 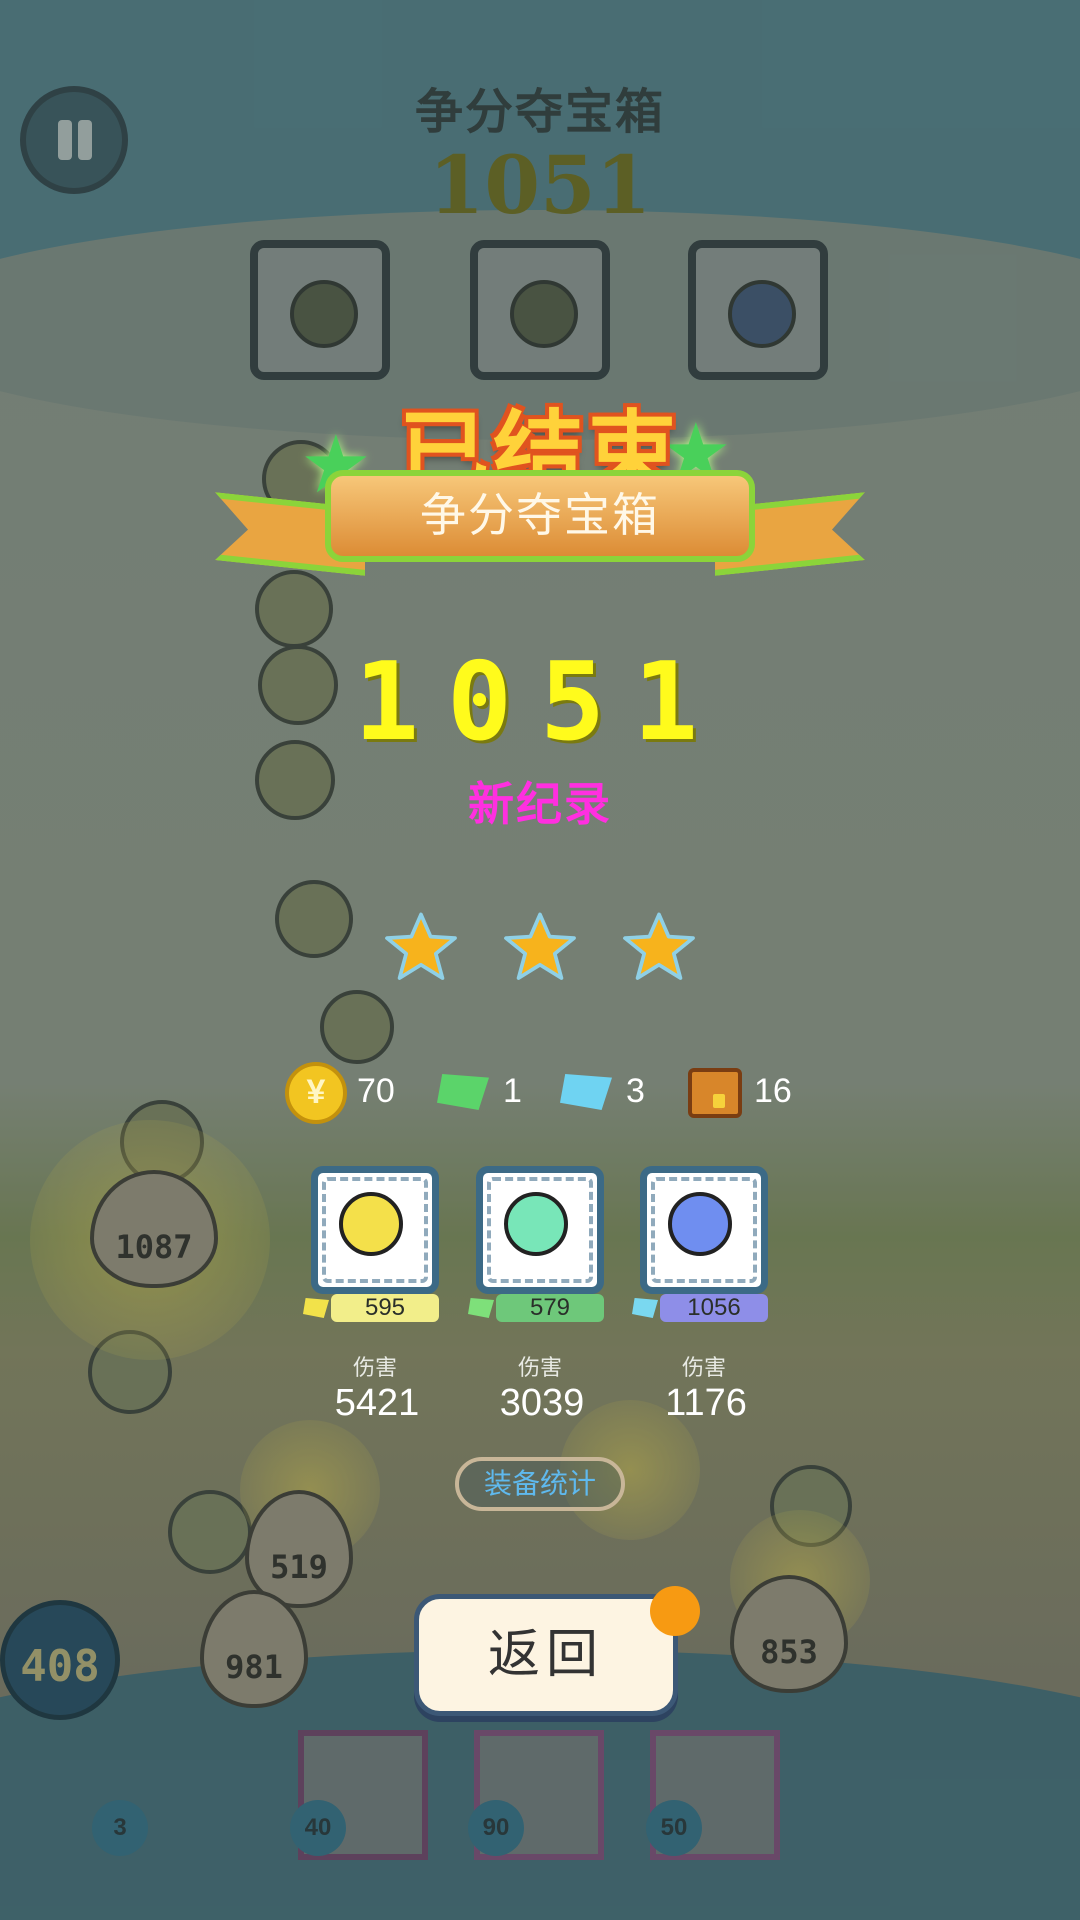 I want to click on hero-card-1: 595, so click(x=371, y=1244).